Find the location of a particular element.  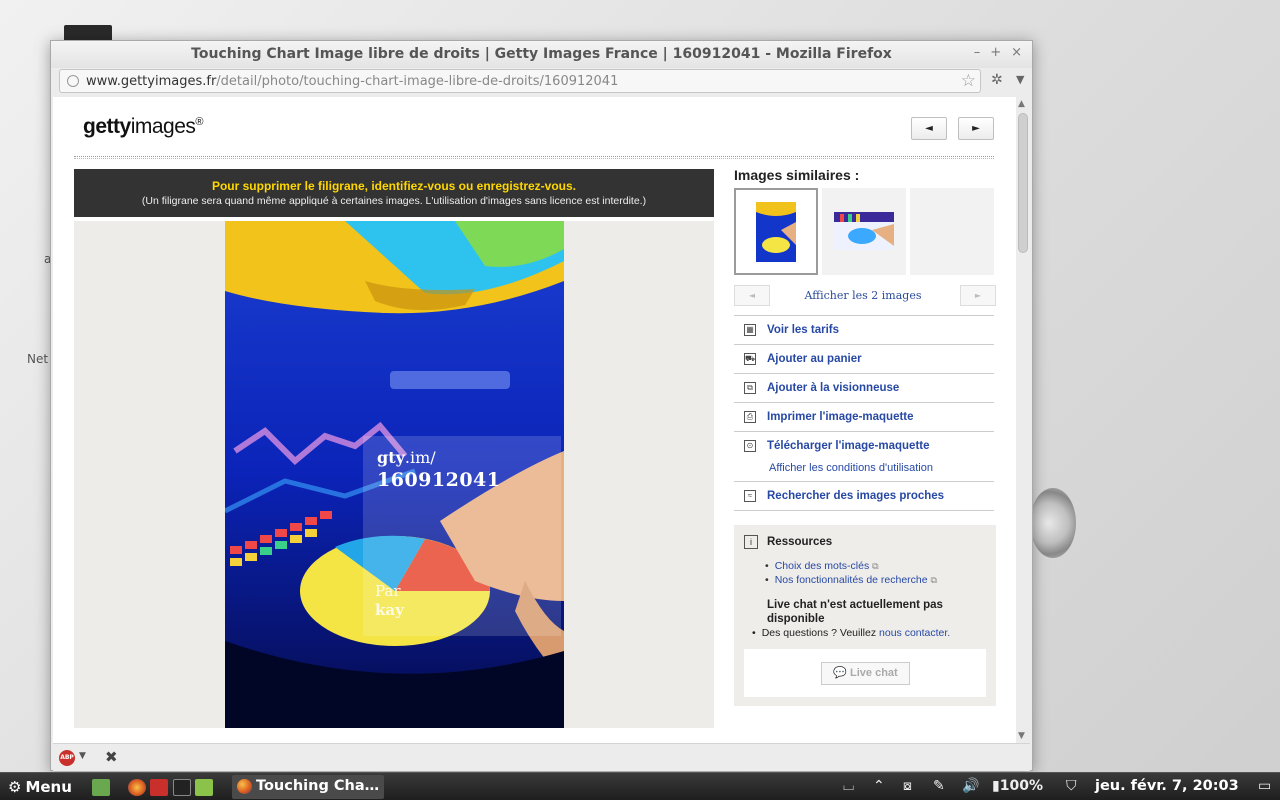

volume-icon: 🔊 is located at coordinates (970, 786).